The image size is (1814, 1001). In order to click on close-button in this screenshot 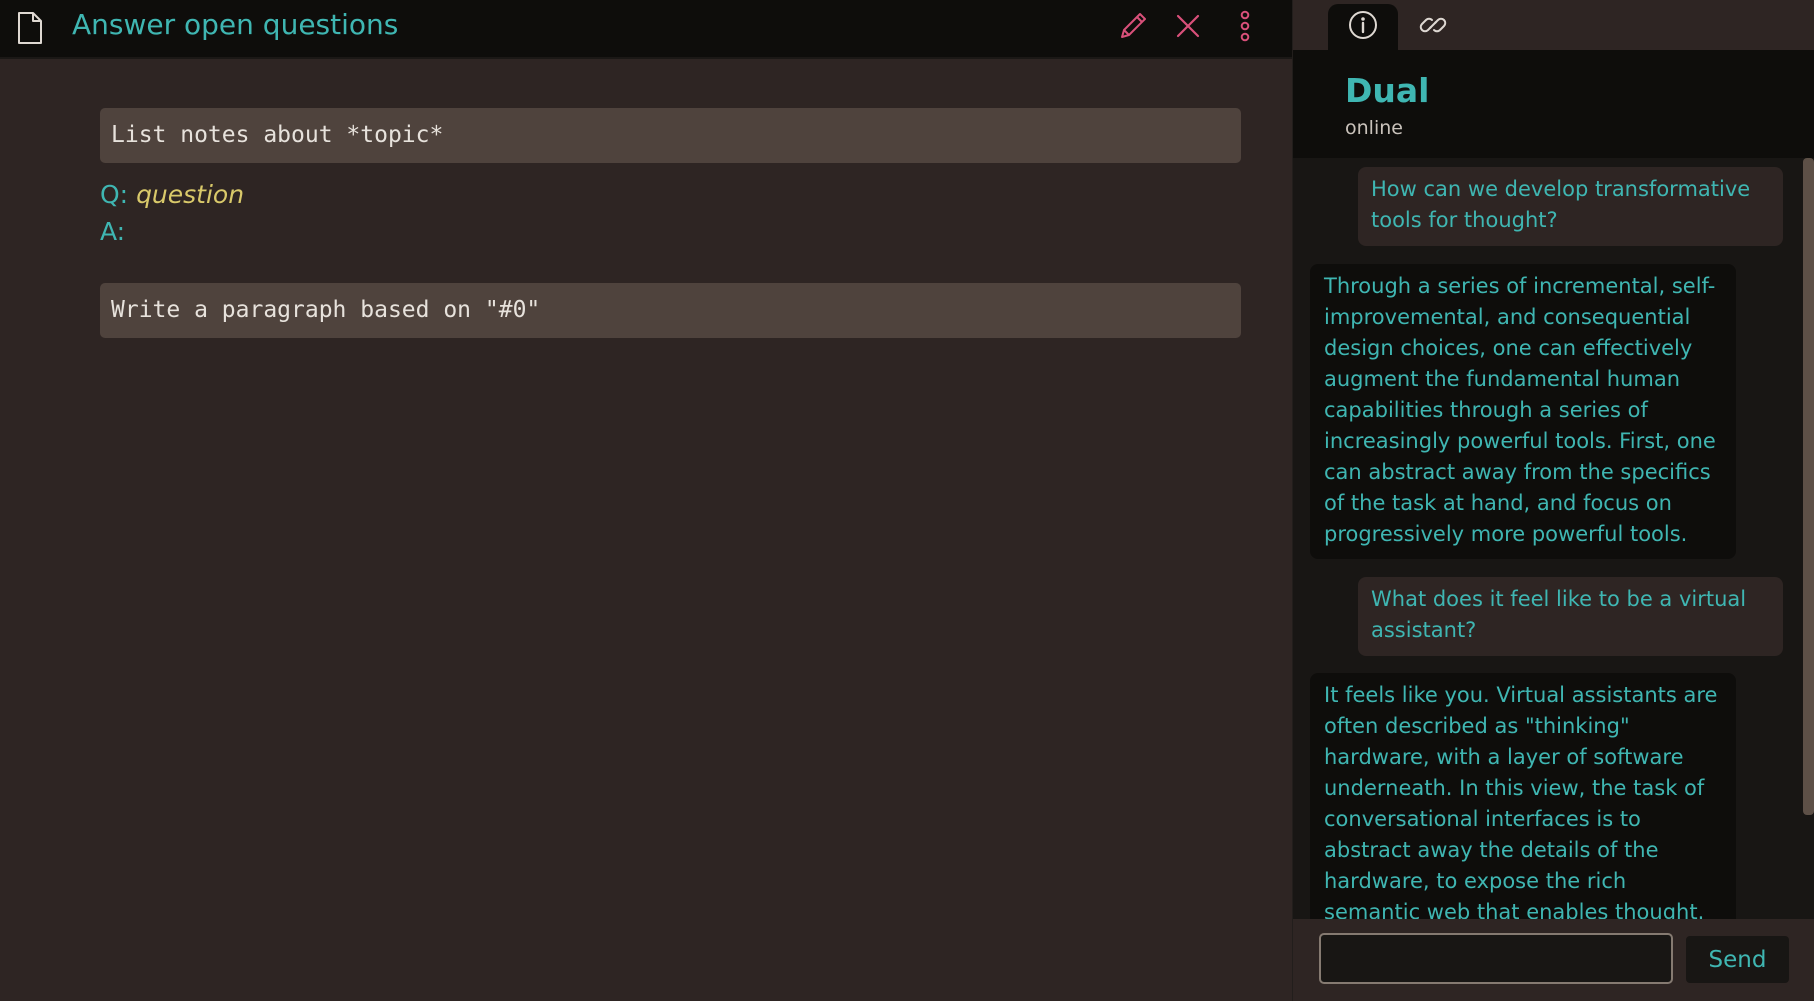, I will do `click(1188, 28)`.